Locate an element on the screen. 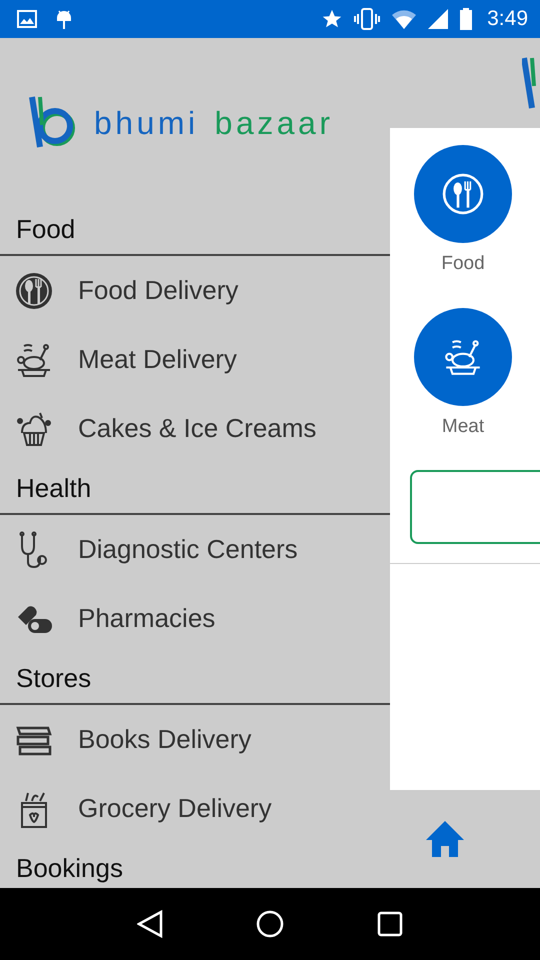 This screenshot has height=960, width=540. logo-text: bhumi is located at coordinates (146, 123).